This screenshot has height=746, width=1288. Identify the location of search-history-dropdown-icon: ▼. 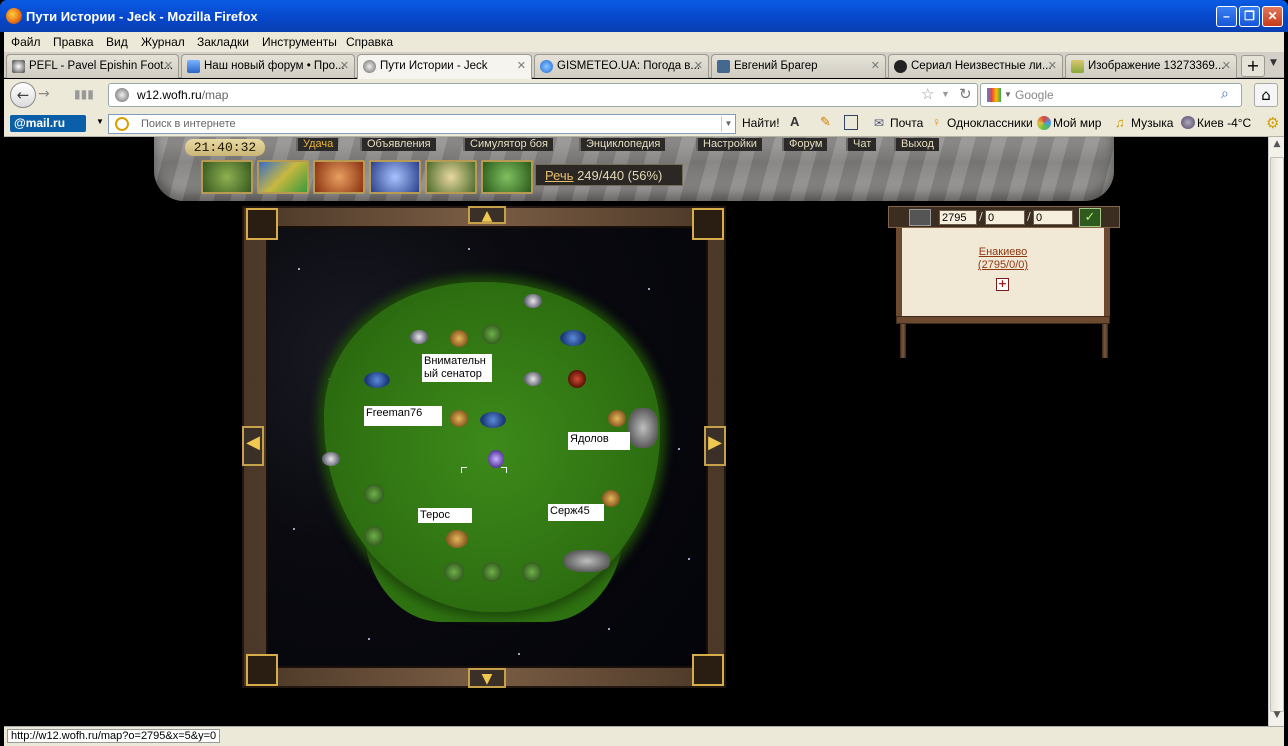
(728, 124).